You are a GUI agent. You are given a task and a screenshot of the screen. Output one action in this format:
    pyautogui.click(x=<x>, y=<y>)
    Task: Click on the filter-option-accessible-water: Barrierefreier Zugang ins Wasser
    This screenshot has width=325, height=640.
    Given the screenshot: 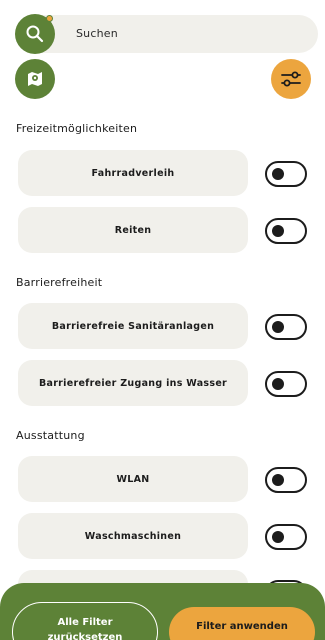 What is the action you would take?
    pyautogui.click(x=133, y=383)
    